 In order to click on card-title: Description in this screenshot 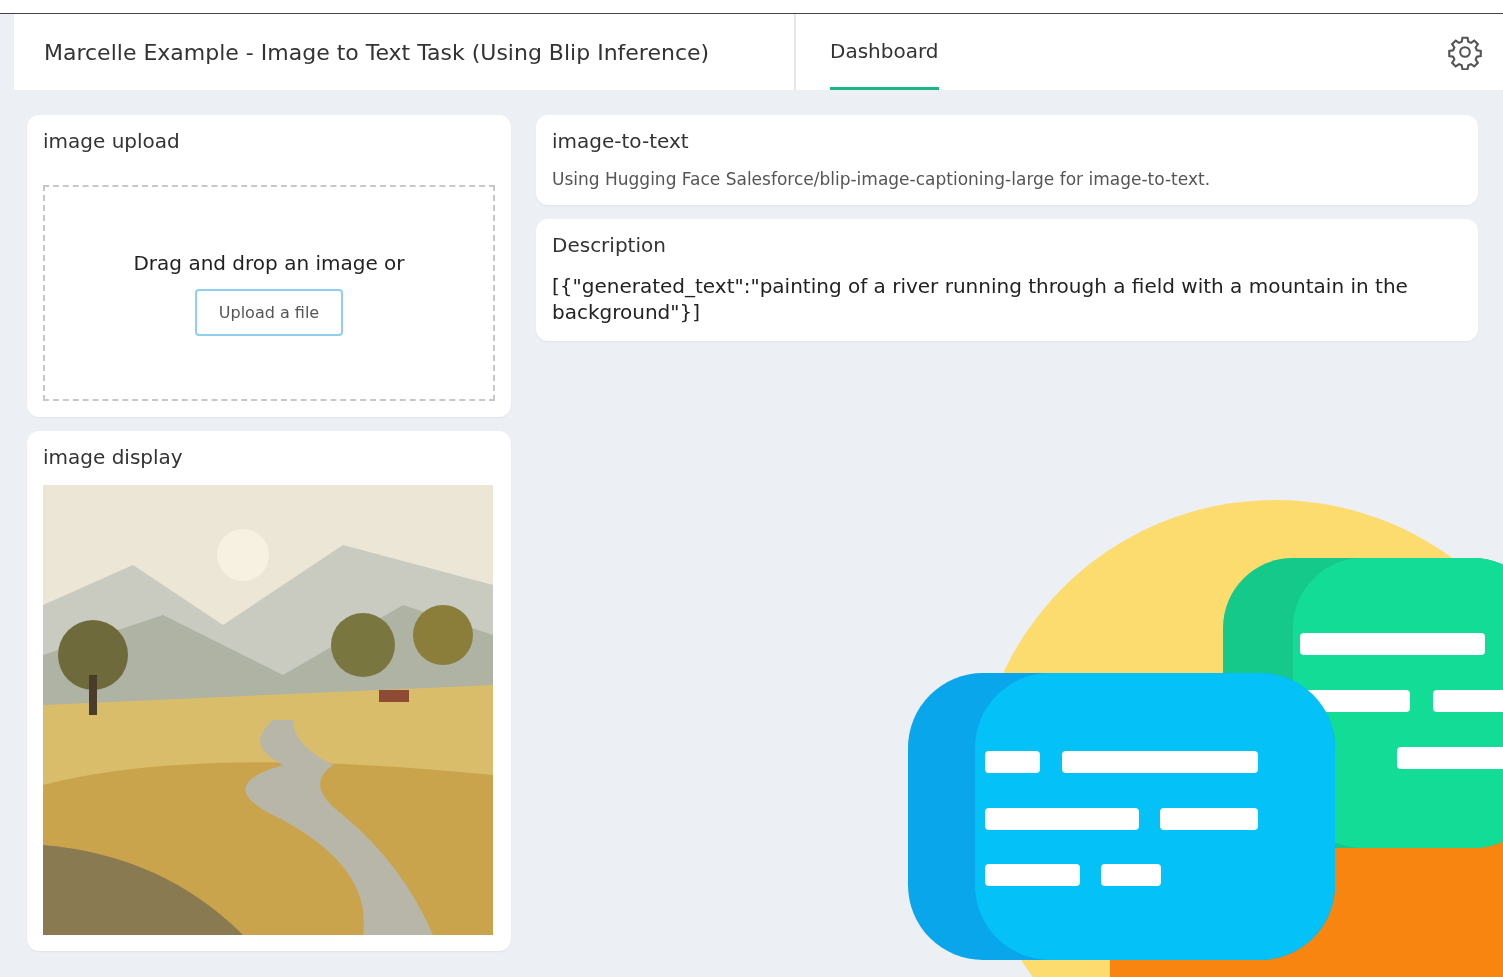, I will do `click(609, 245)`.